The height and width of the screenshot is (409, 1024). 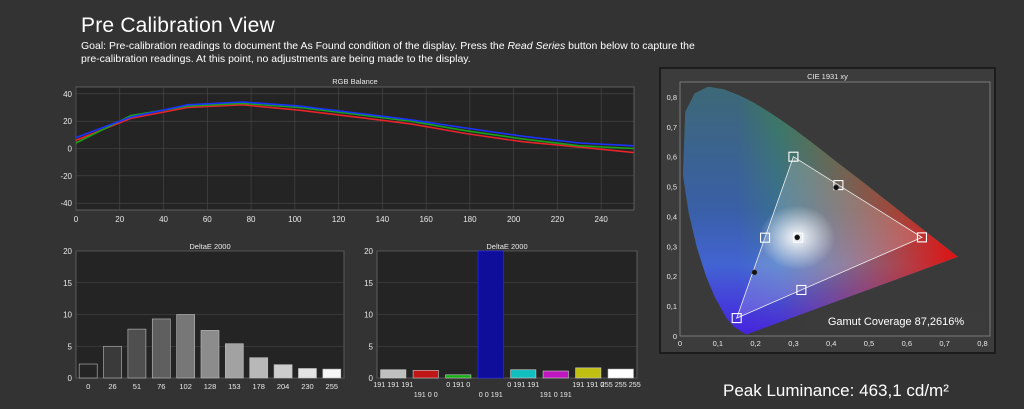 What do you see at coordinates (672, 276) in the screenshot?
I see `cie-ytick-label: 0,2` at bounding box center [672, 276].